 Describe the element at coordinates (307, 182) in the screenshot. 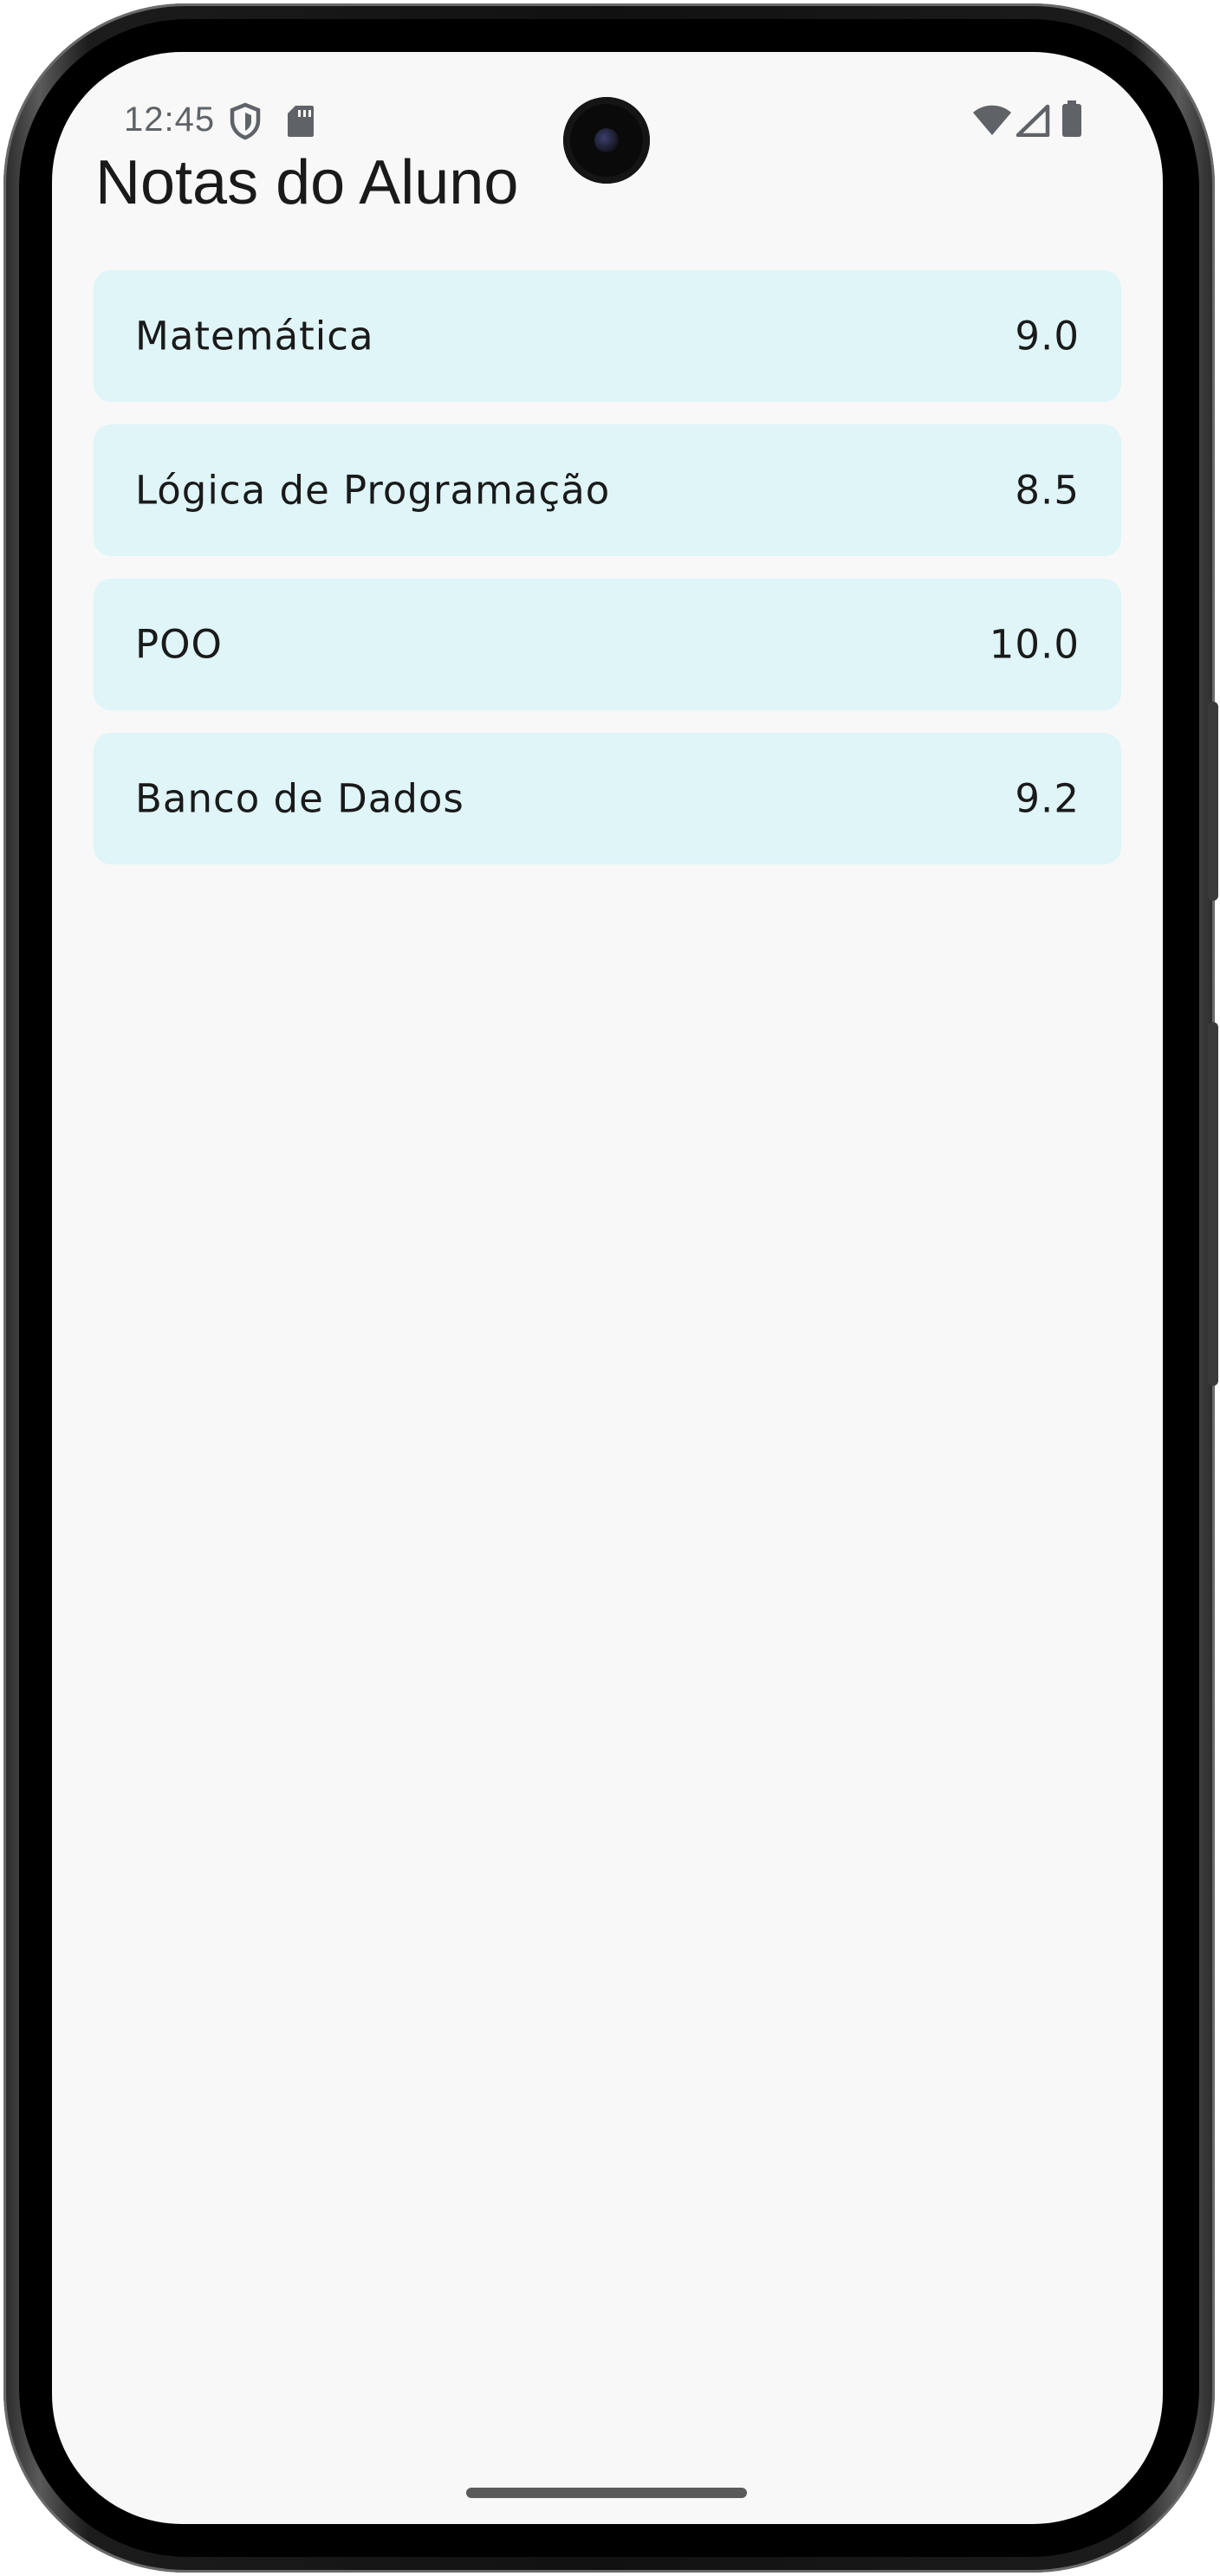

I see `page-title: Notas do Aluno` at that location.